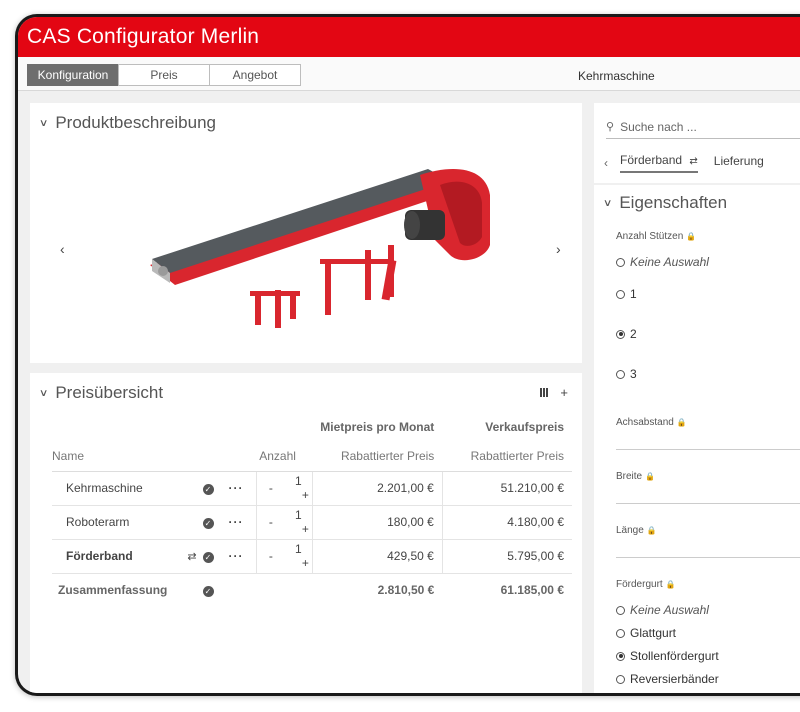 Image resolution: width=800 pixels, height=712 pixels. I want to click on rent-group-header: Mietpreis pro Monat, so click(377, 427).